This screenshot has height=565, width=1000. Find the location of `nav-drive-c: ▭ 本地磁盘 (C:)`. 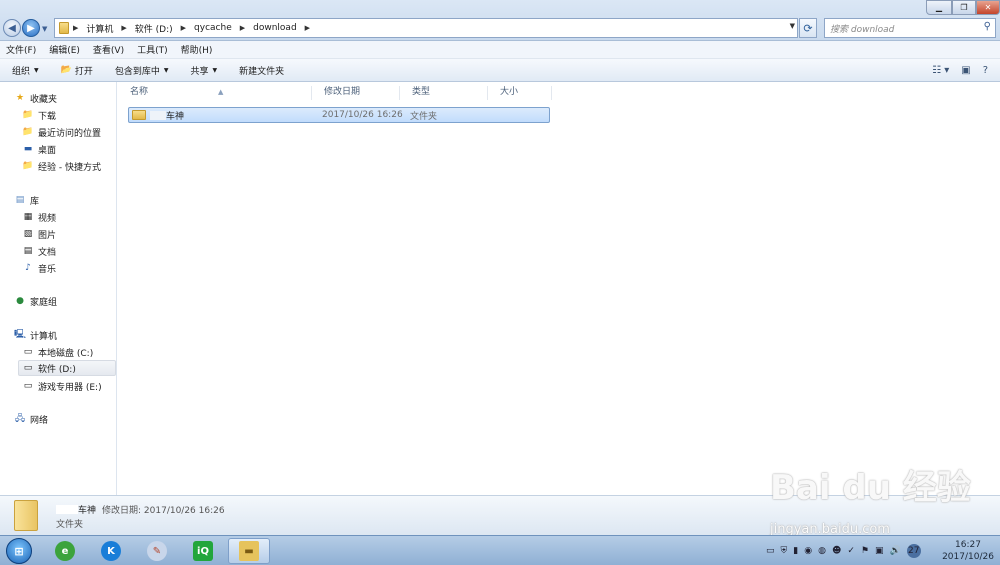

nav-drive-c: ▭ 本地磁盘 (C:) is located at coordinates (57, 352).